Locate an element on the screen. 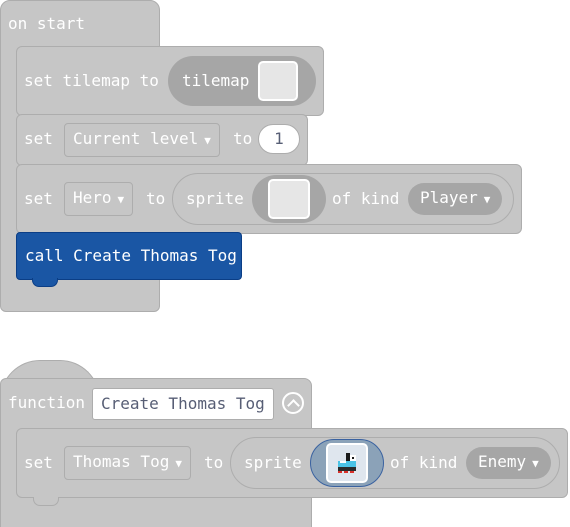  enemy-kind-dropdown: Enemy ▼ is located at coordinates (508, 463).